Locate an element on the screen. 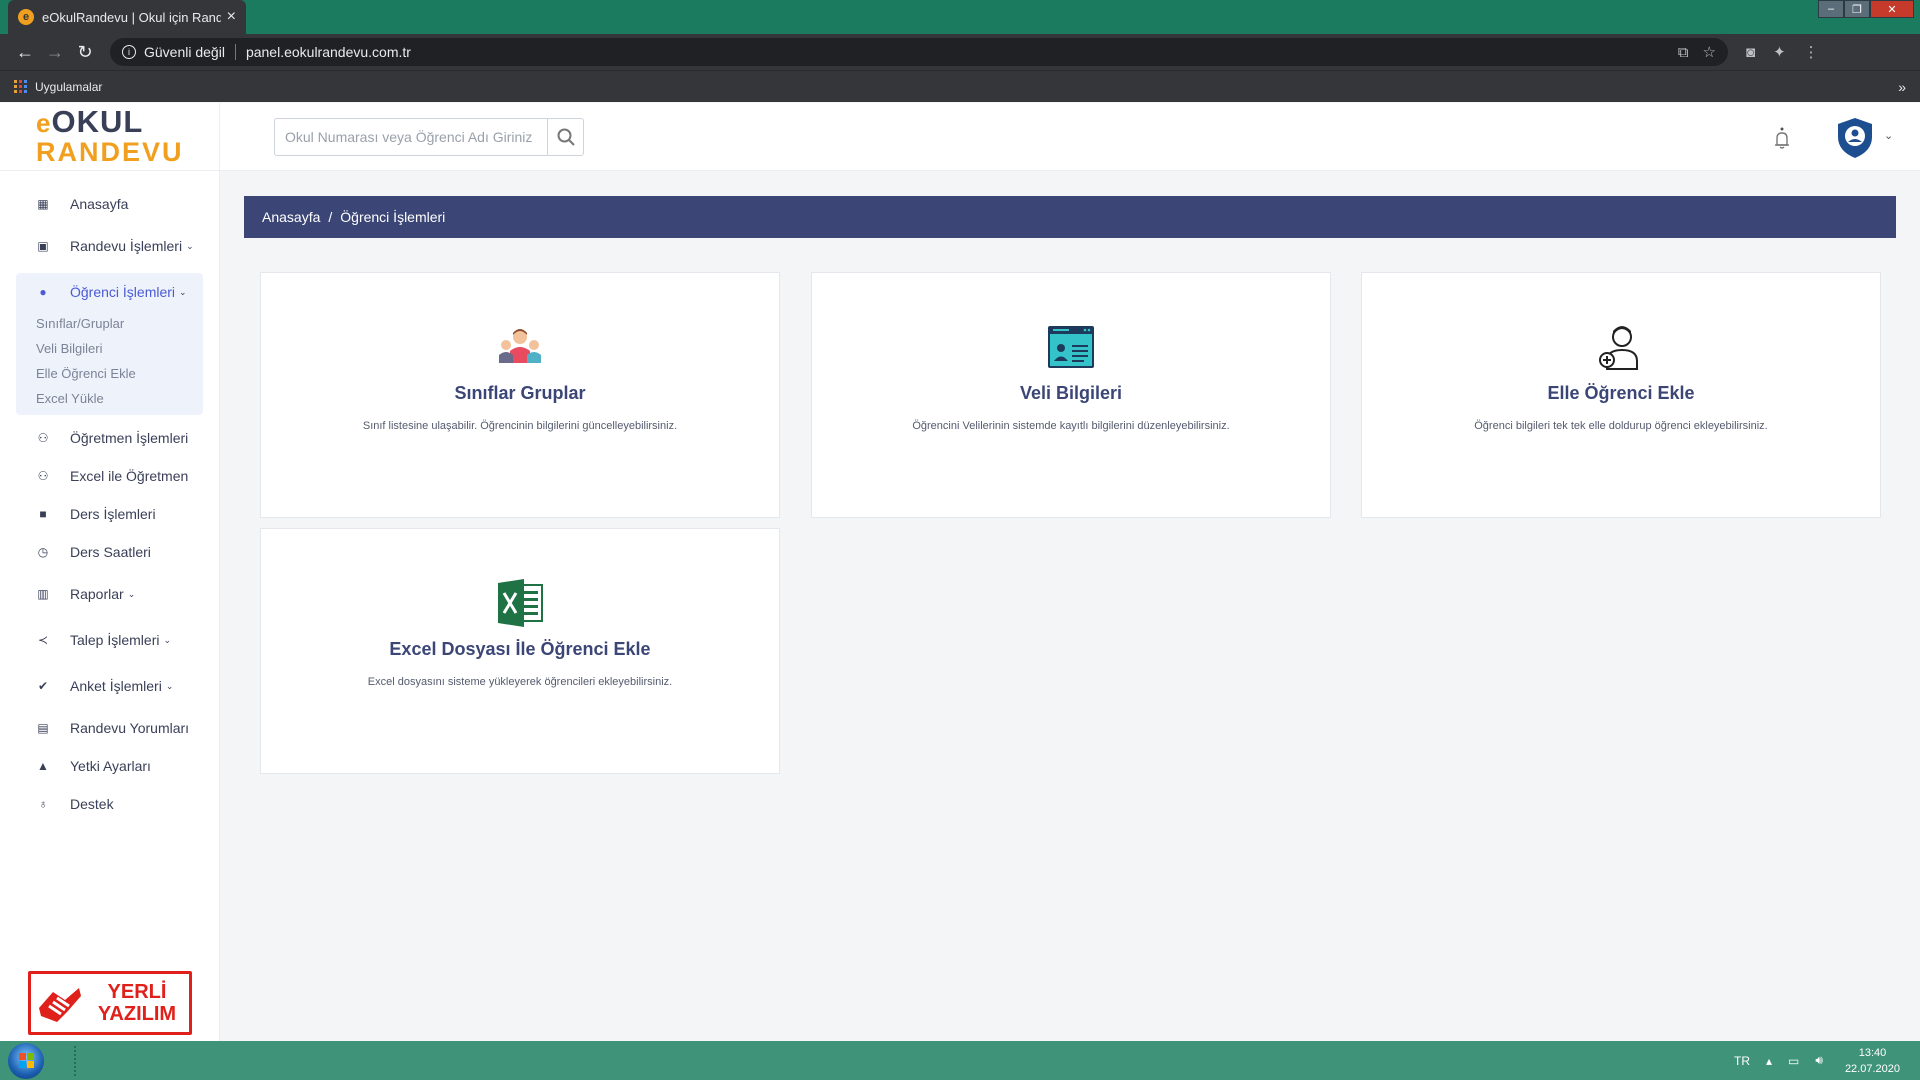  sidebar-sub-siniflar: Sınıflar/Gruplar is located at coordinates (109, 323).